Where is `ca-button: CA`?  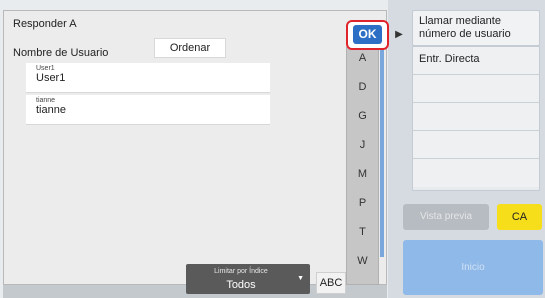
ca-button: CA is located at coordinates (519, 217).